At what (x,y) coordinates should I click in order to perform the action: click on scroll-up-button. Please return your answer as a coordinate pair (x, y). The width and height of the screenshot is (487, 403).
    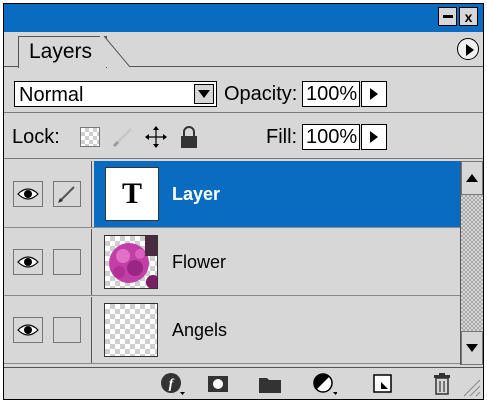
    Looking at the image, I should click on (472, 178).